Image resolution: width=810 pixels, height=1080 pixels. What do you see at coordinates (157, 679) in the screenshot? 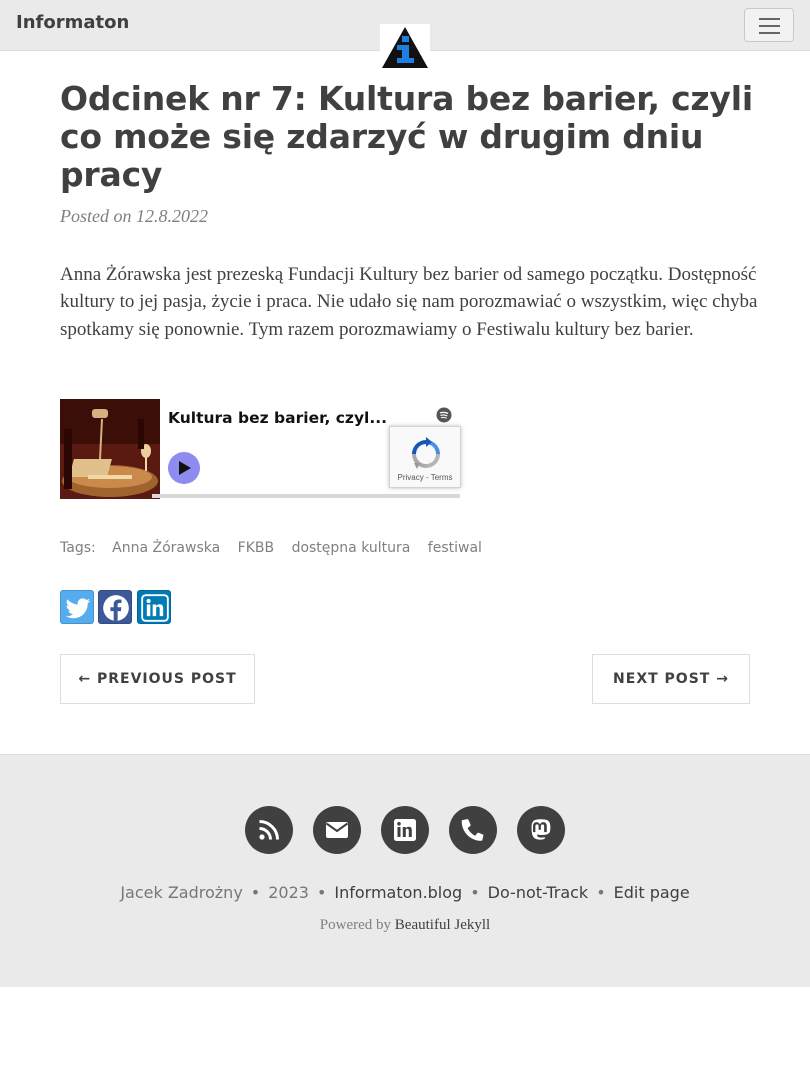
I see `previous-post-button: ← Previous Post` at bounding box center [157, 679].